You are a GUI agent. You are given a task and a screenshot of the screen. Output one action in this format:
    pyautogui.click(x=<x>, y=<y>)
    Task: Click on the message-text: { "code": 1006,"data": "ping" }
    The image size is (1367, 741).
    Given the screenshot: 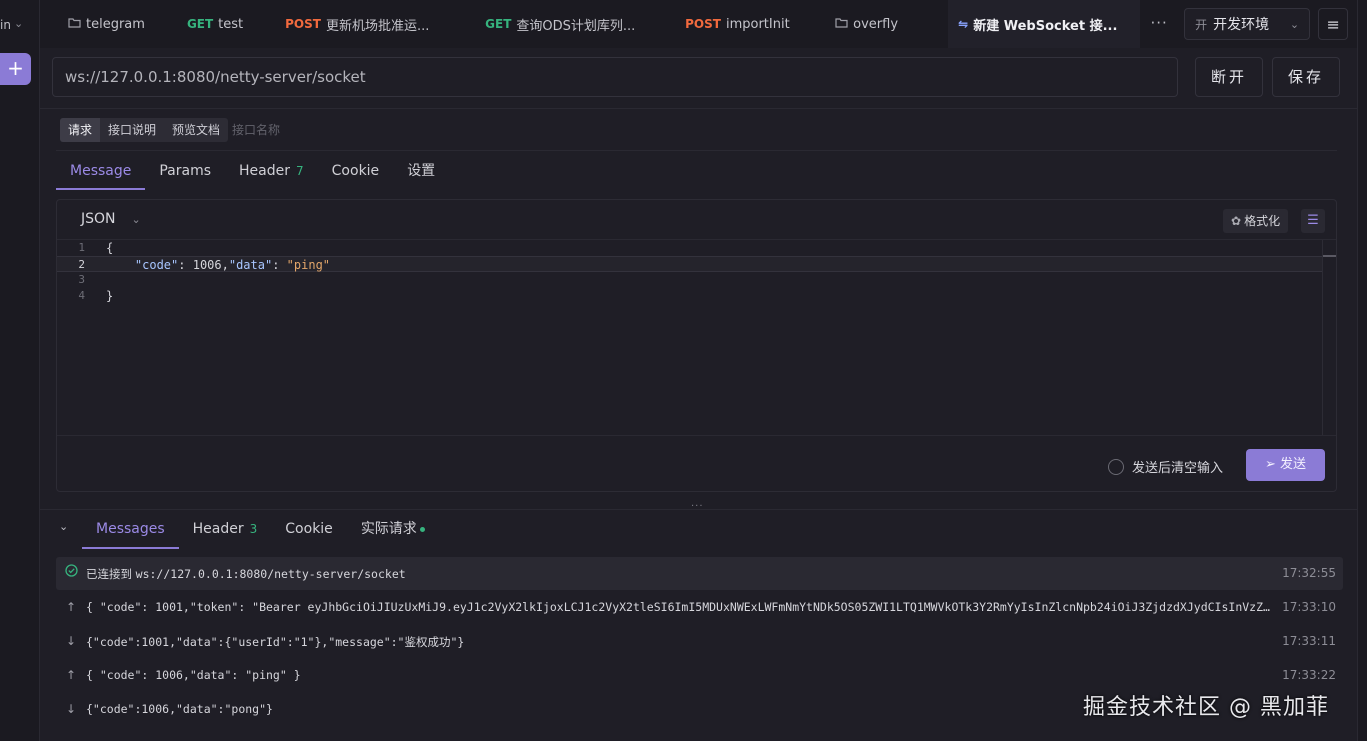 What is the action you would take?
    pyautogui.click(x=193, y=675)
    